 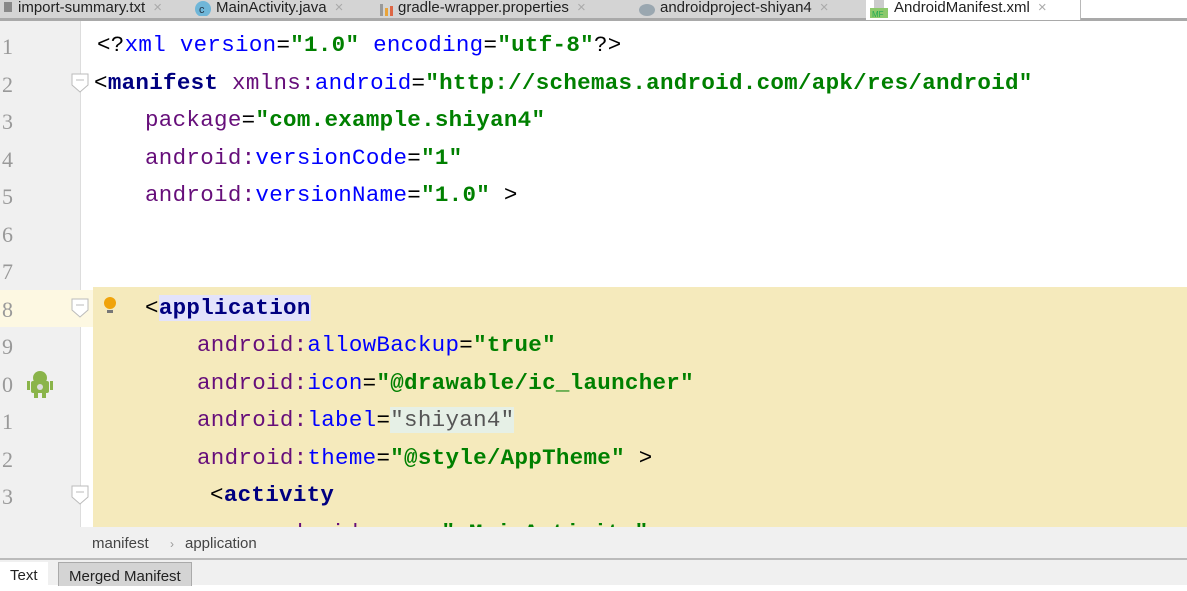 I want to click on code-line: 6, so click(x=593, y=235).